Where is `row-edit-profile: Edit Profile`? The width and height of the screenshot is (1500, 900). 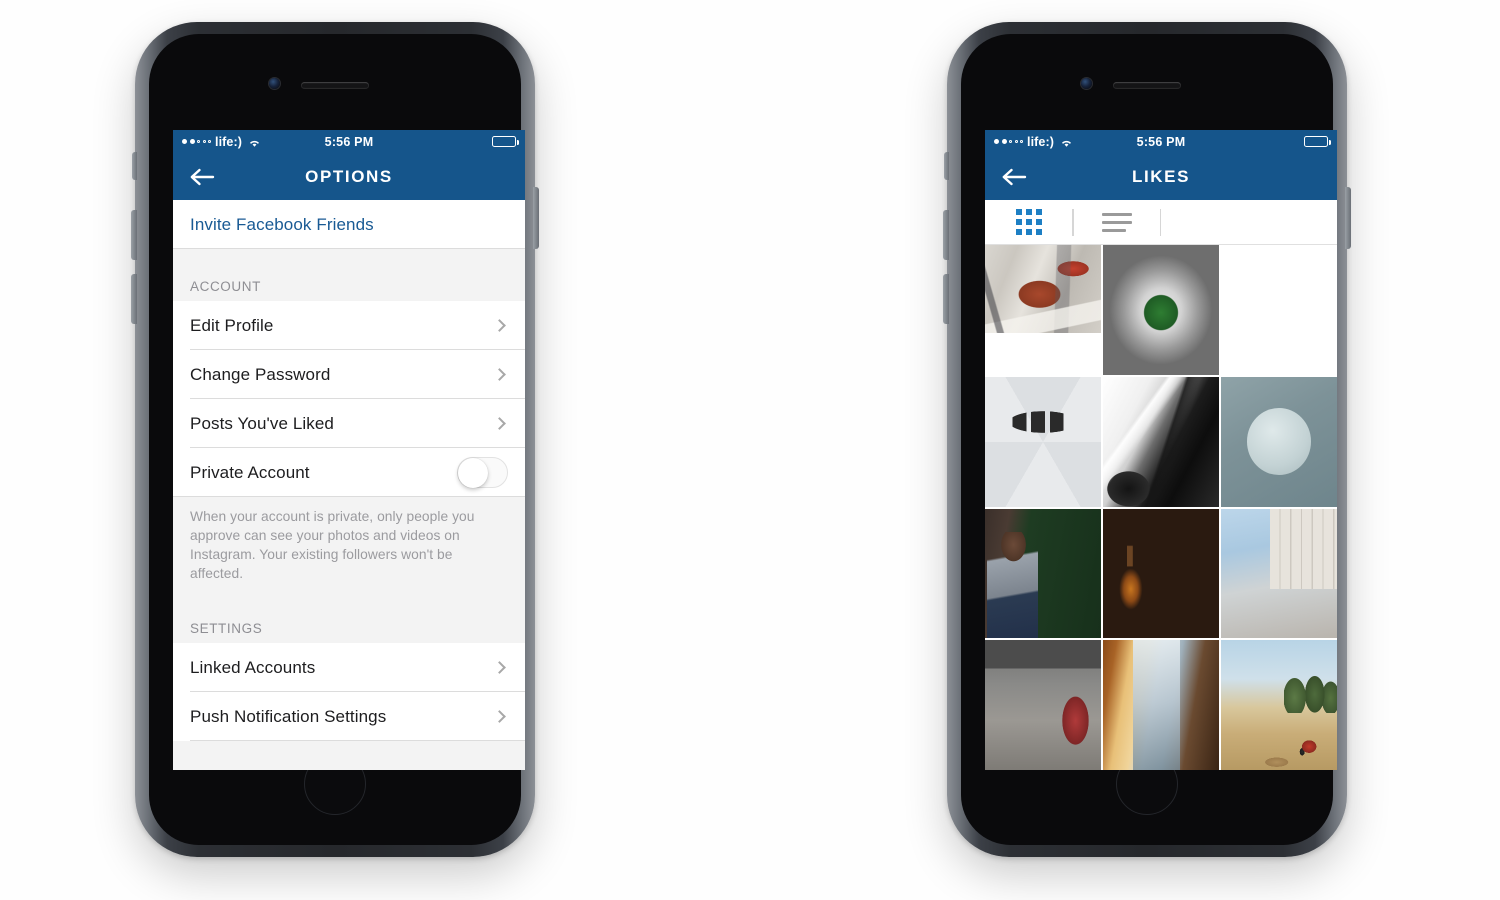
row-edit-profile: Edit Profile is located at coordinates (349, 325).